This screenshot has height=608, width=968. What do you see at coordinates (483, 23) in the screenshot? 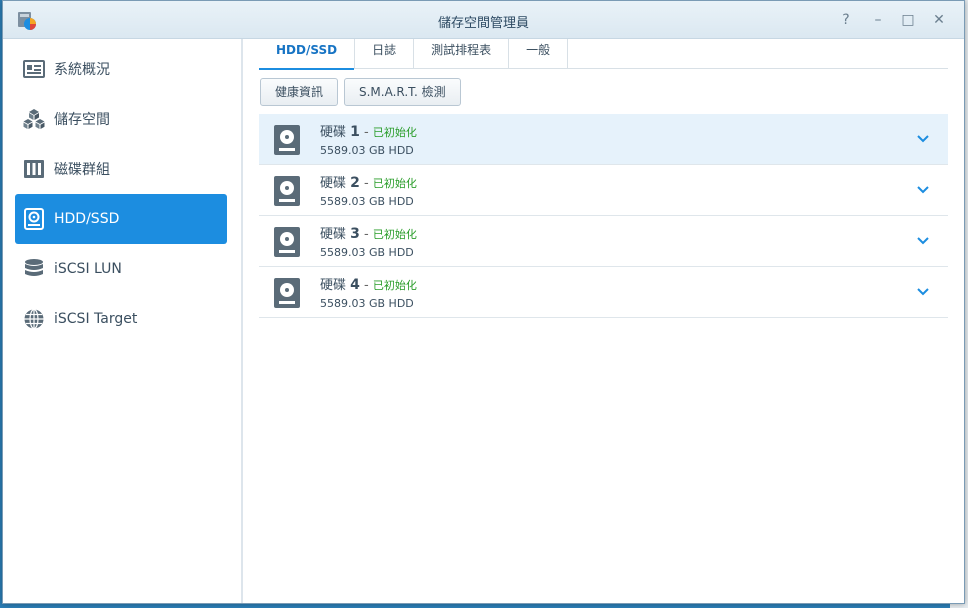
I see `window-title: 儲存空間管理員` at bounding box center [483, 23].